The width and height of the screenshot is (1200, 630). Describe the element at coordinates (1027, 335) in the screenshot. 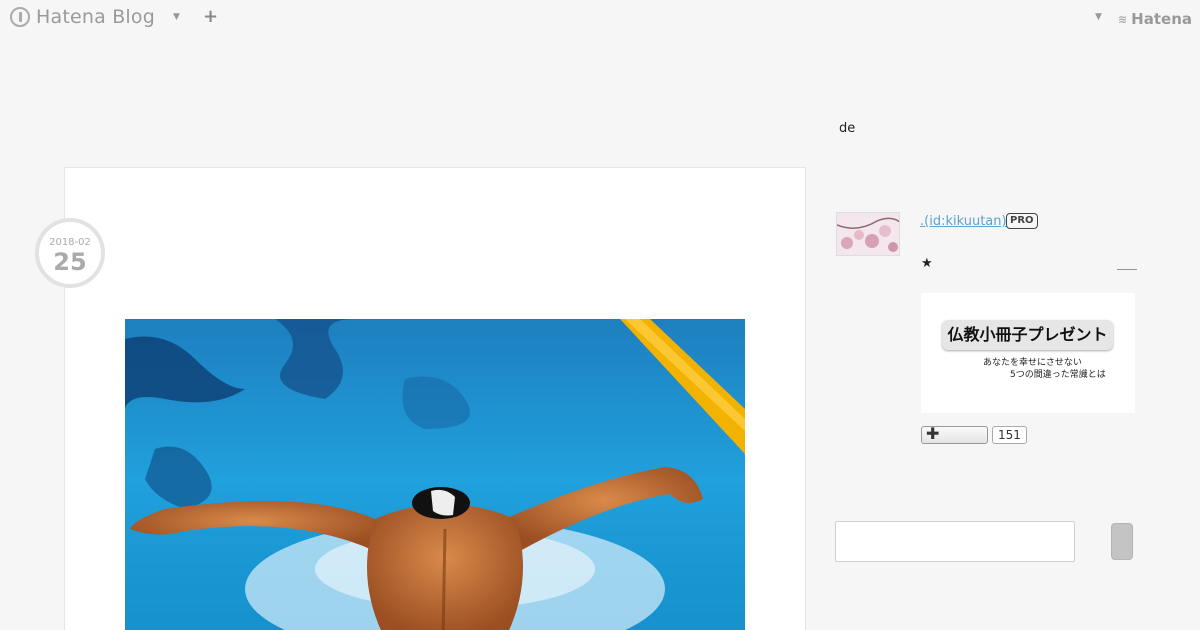

I see `banner-title: 仏教小冊子プレゼント` at that location.